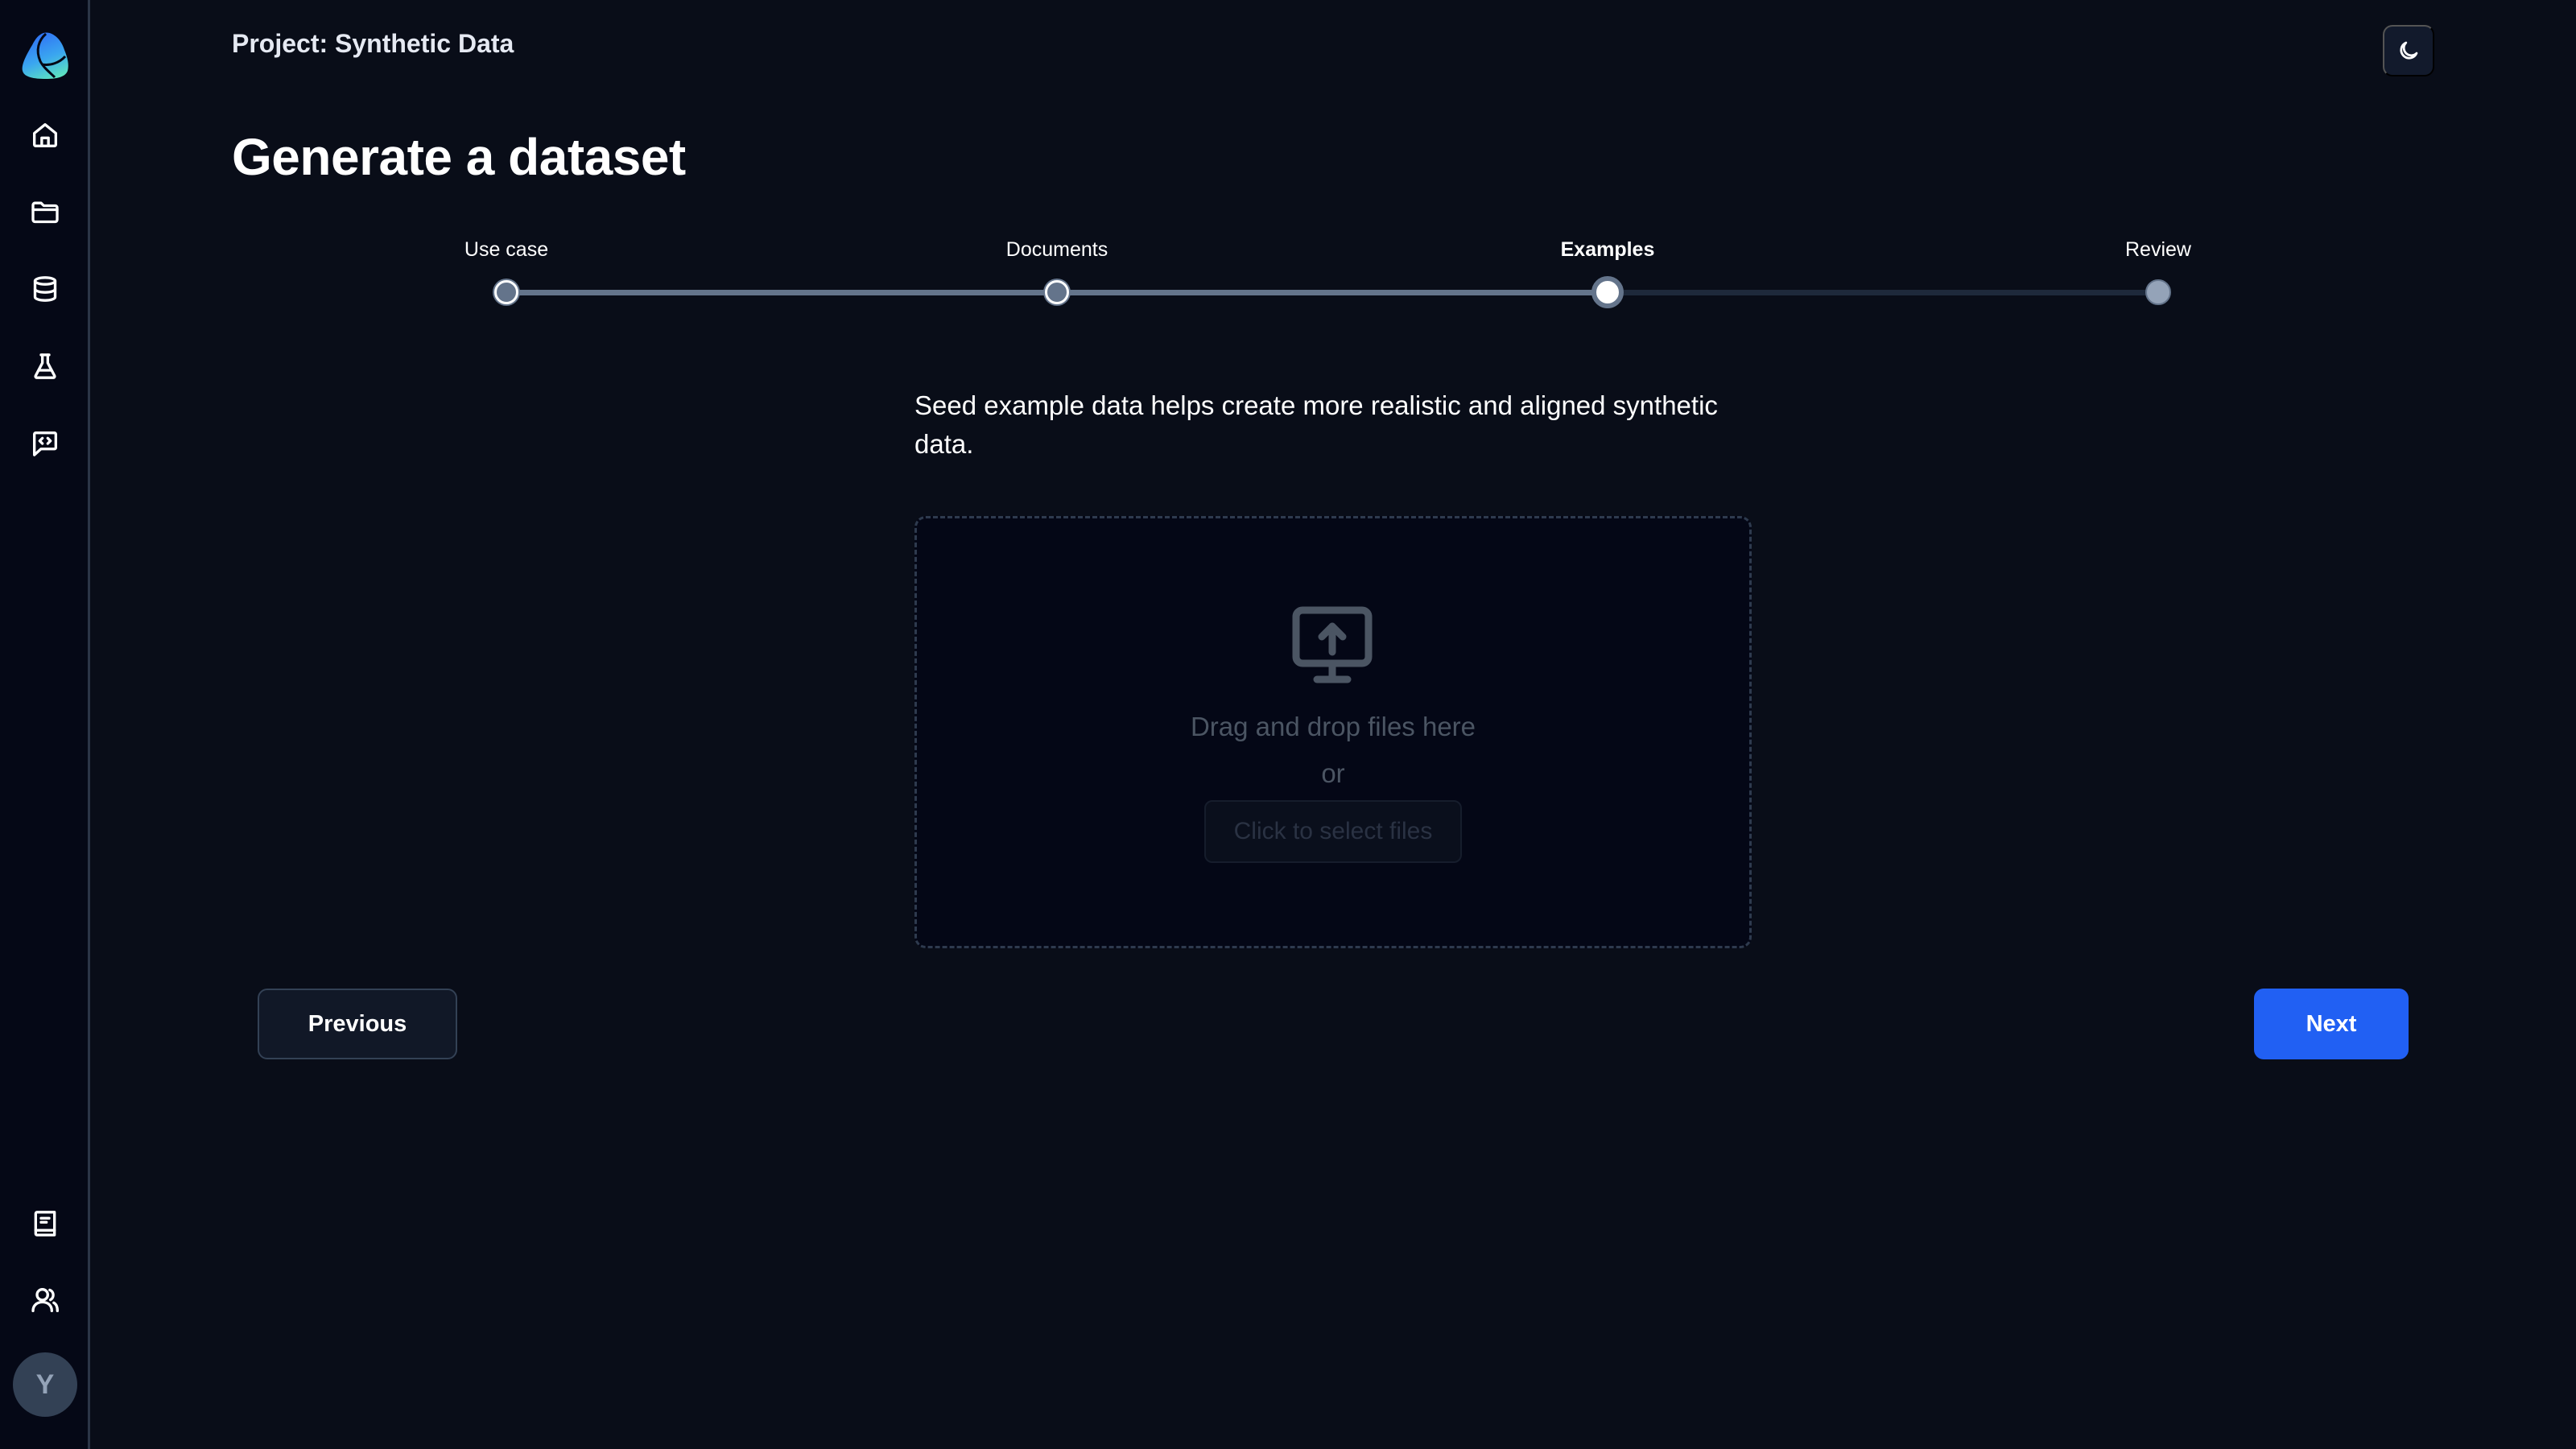  I want to click on stepper-track-remaining, so click(1882, 292).